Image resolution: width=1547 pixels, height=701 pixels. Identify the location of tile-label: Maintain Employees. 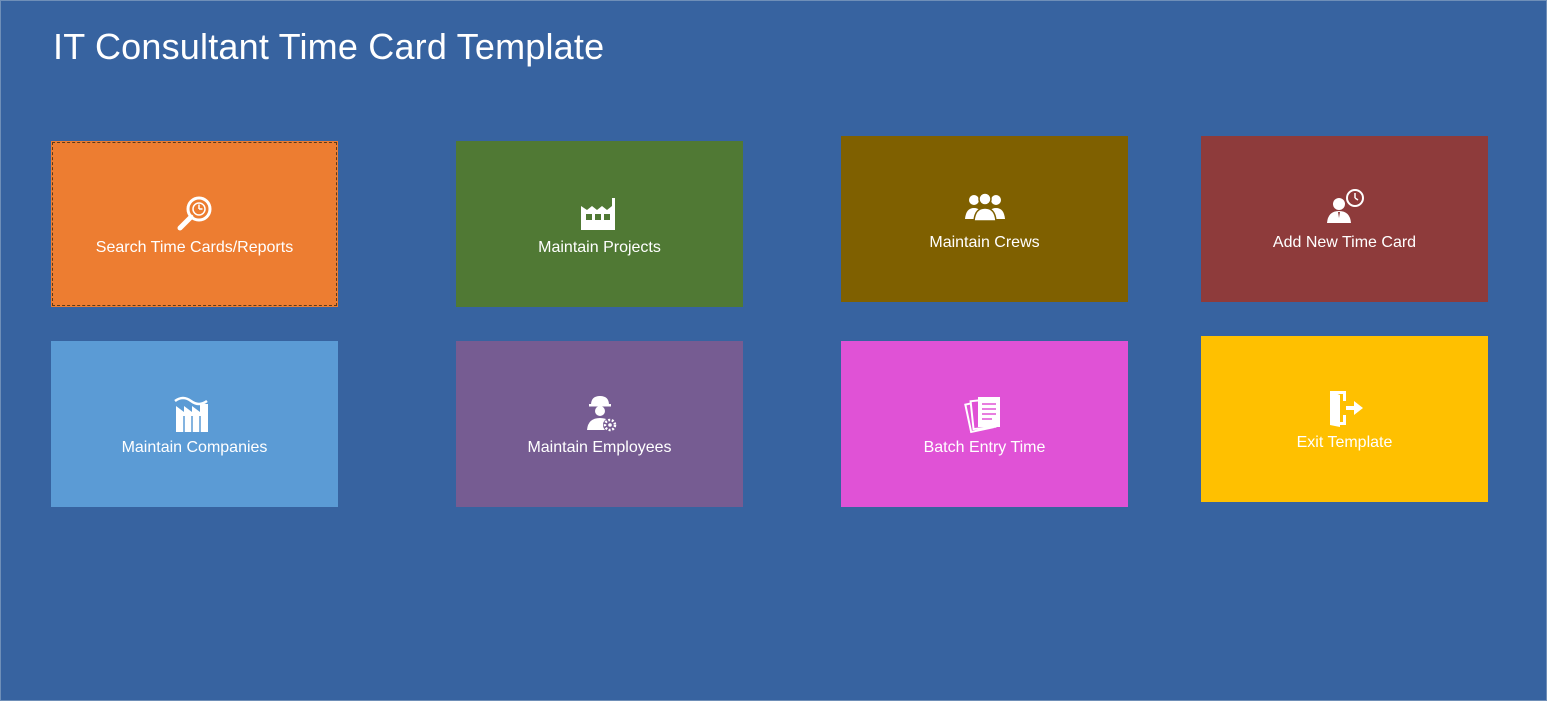
(599, 447).